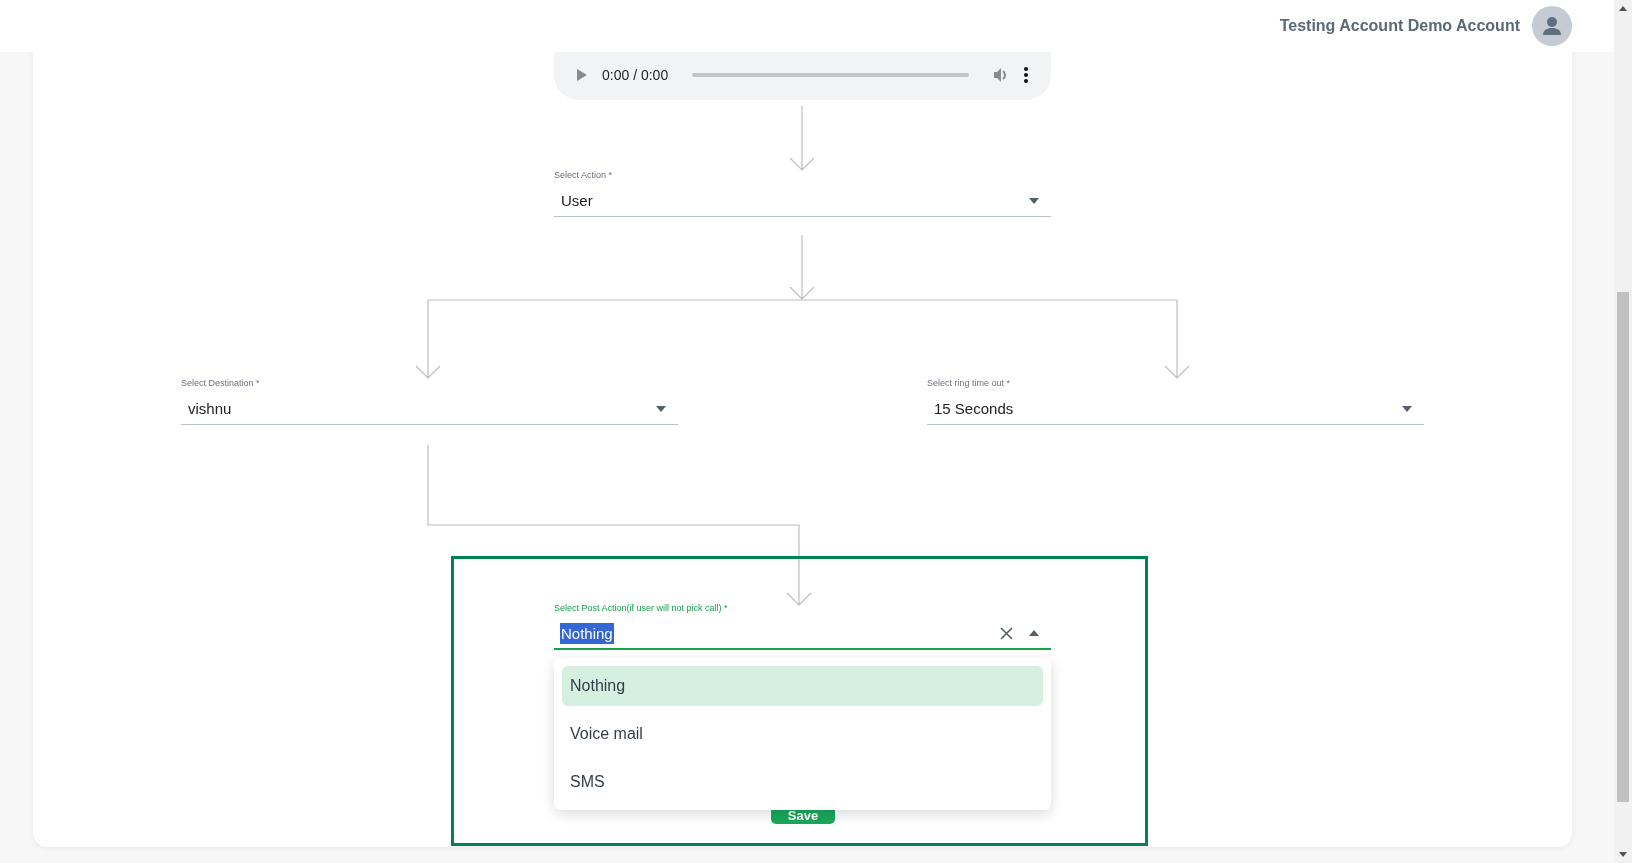 This screenshot has height=863, width=1632. Describe the element at coordinates (1623, 431) in the screenshot. I see `scrollbar` at that location.